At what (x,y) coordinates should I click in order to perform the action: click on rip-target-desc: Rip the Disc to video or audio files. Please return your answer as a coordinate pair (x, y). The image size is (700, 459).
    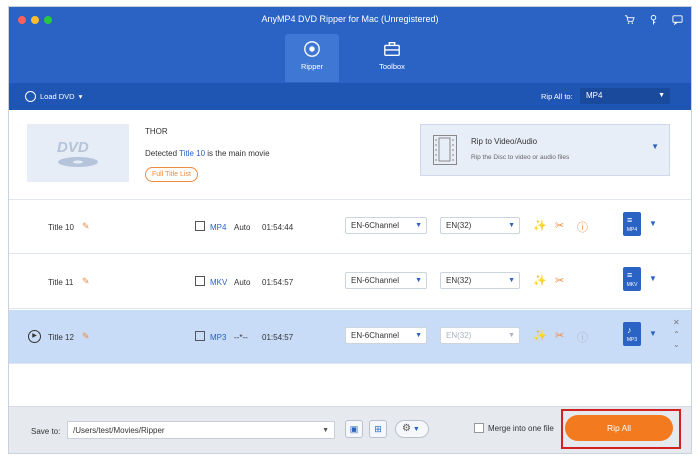
    Looking at the image, I should click on (520, 157).